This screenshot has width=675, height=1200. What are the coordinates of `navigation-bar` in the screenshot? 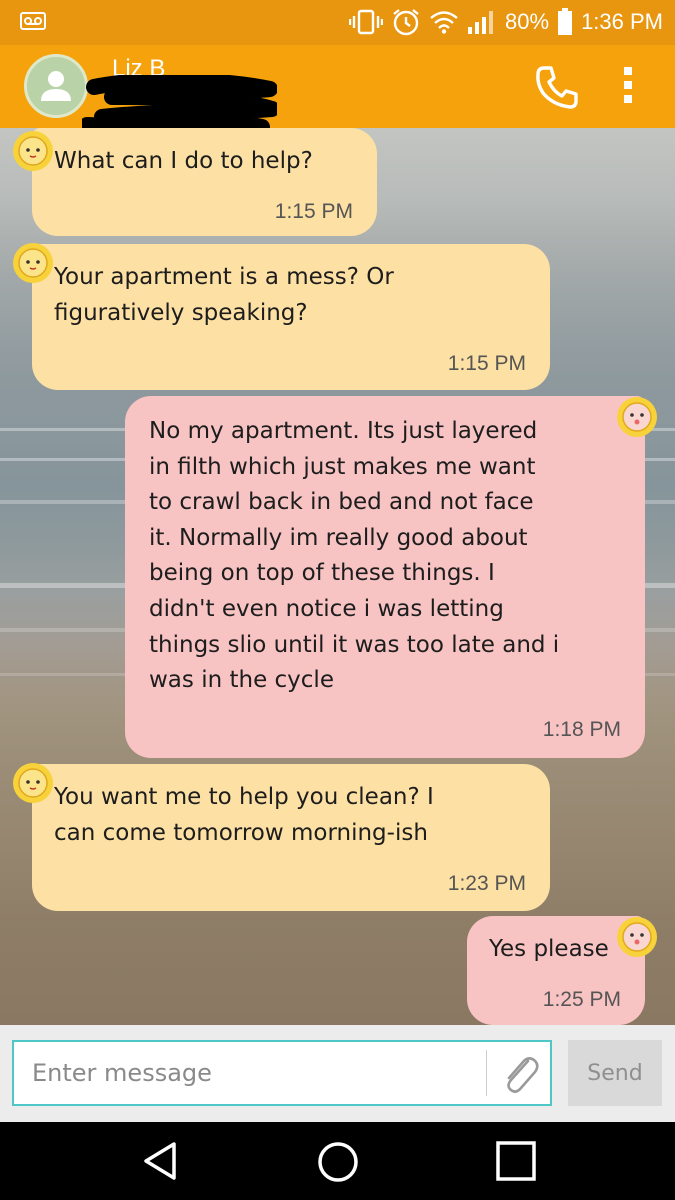 It's located at (337, 1161).